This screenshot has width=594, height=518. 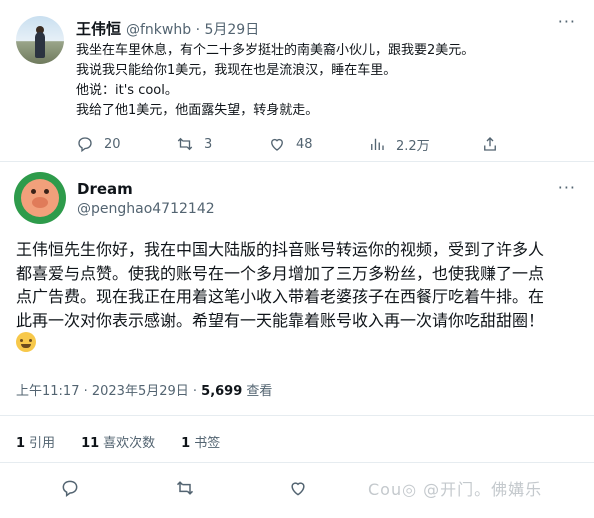 What do you see at coordinates (105, 189) in the screenshot?
I see `author-name: Dream` at bounding box center [105, 189].